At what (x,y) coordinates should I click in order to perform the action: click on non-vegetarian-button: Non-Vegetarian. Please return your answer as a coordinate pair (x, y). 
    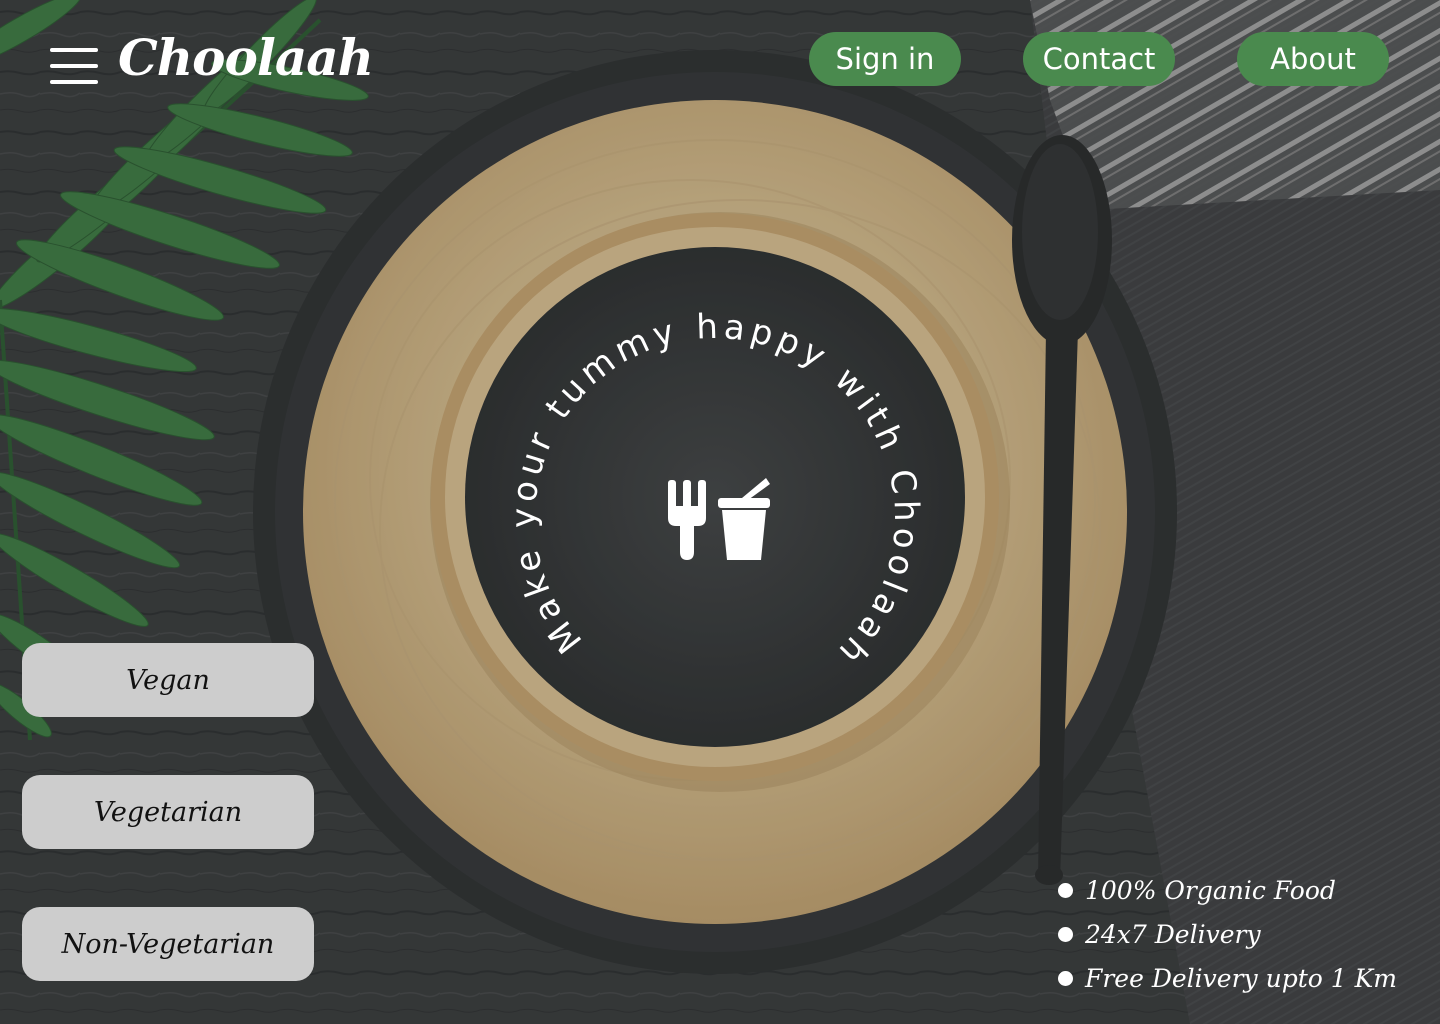
    Looking at the image, I should click on (168, 944).